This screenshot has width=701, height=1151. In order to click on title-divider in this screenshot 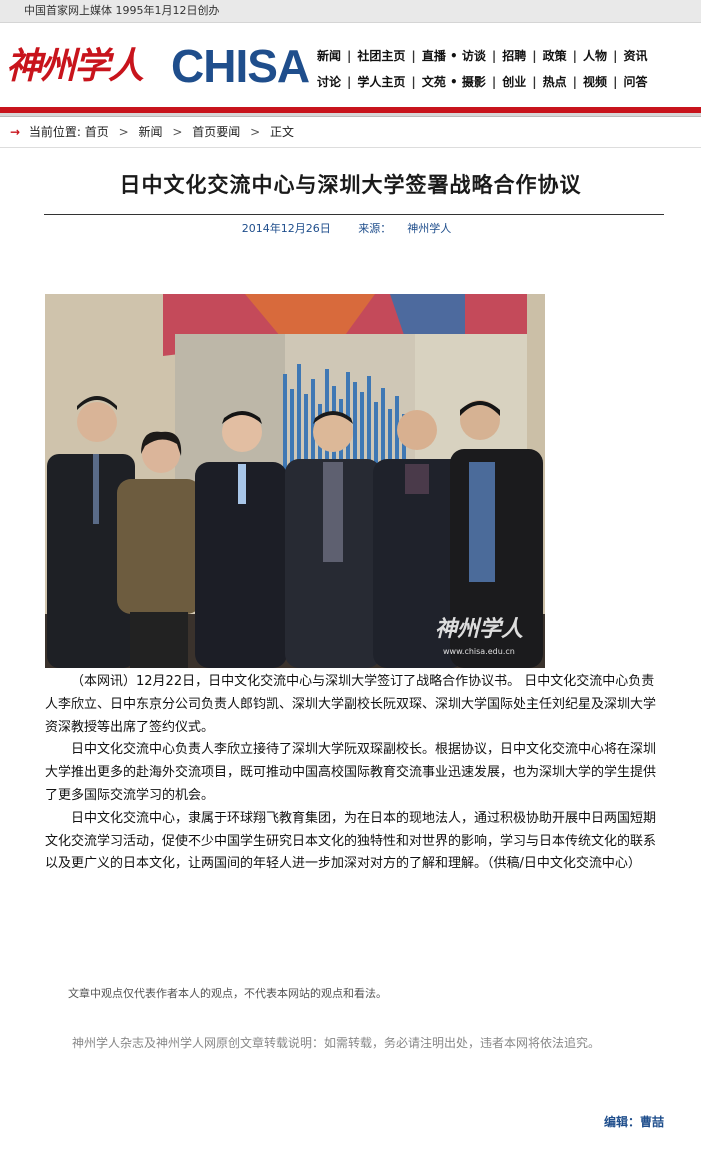, I will do `click(354, 215)`.